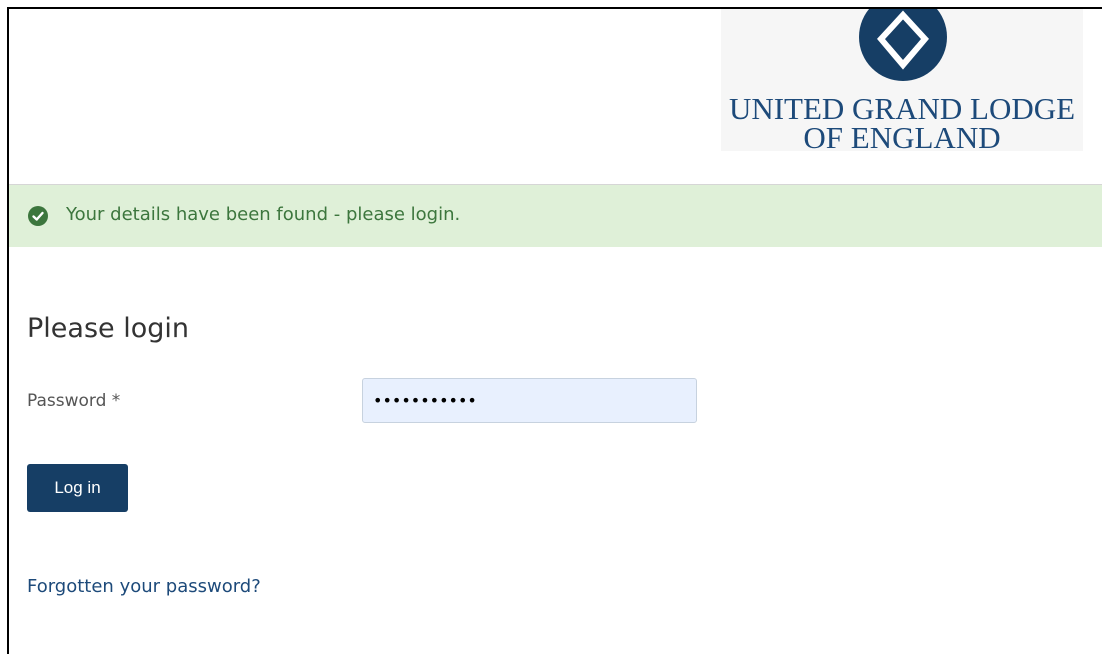 This screenshot has width=1102, height=654. Describe the element at coordinates (38, 216) in the screenshot. I see `check-circle-icon` at that location.